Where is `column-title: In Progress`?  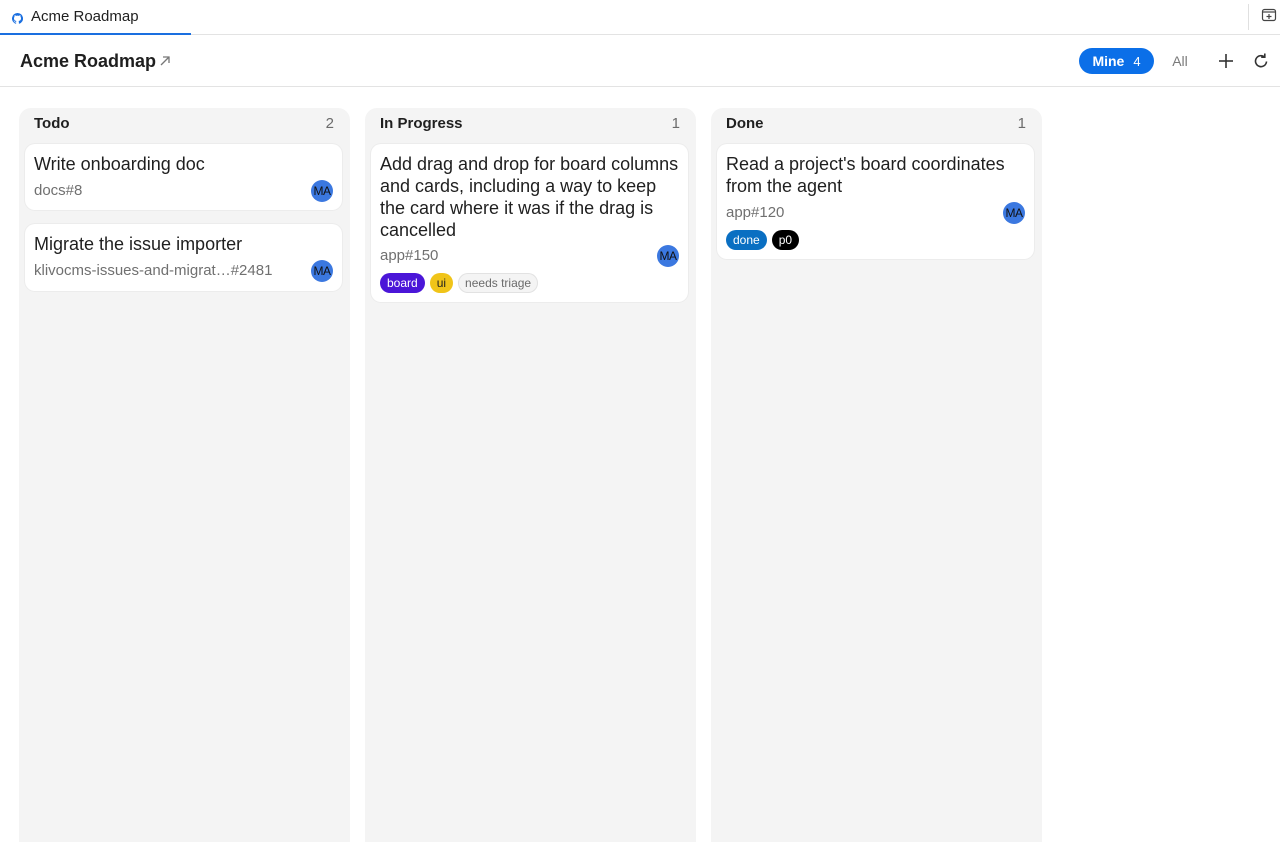 column-title: In Progress is located at coordinates (421, 123).